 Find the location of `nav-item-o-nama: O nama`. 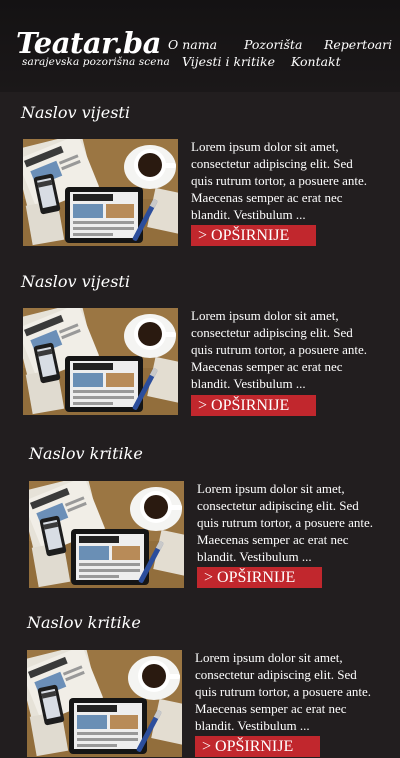

nav-item-o-nama: O nama is located at coordinates (192, 44).